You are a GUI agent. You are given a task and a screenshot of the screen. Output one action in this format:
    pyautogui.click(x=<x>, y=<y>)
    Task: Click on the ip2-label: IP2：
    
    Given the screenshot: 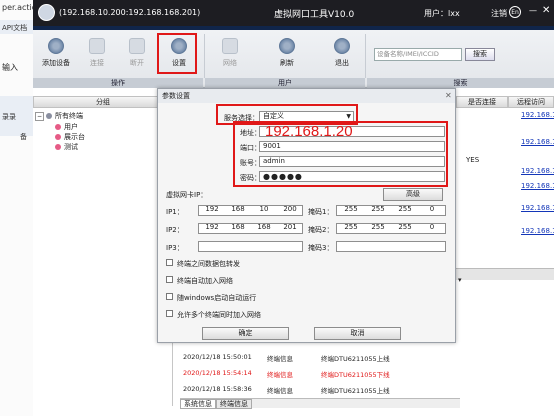 What is the action you would take?
    pyautogui.click(x=175, y=230)
    